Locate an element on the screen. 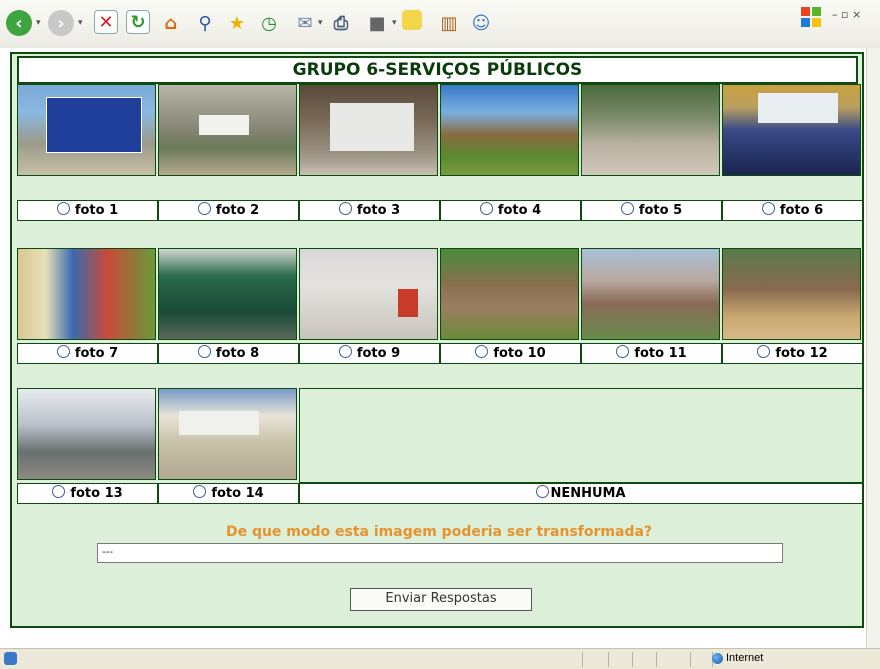  option-label: foto 13 is located at coordinates (96, 493).